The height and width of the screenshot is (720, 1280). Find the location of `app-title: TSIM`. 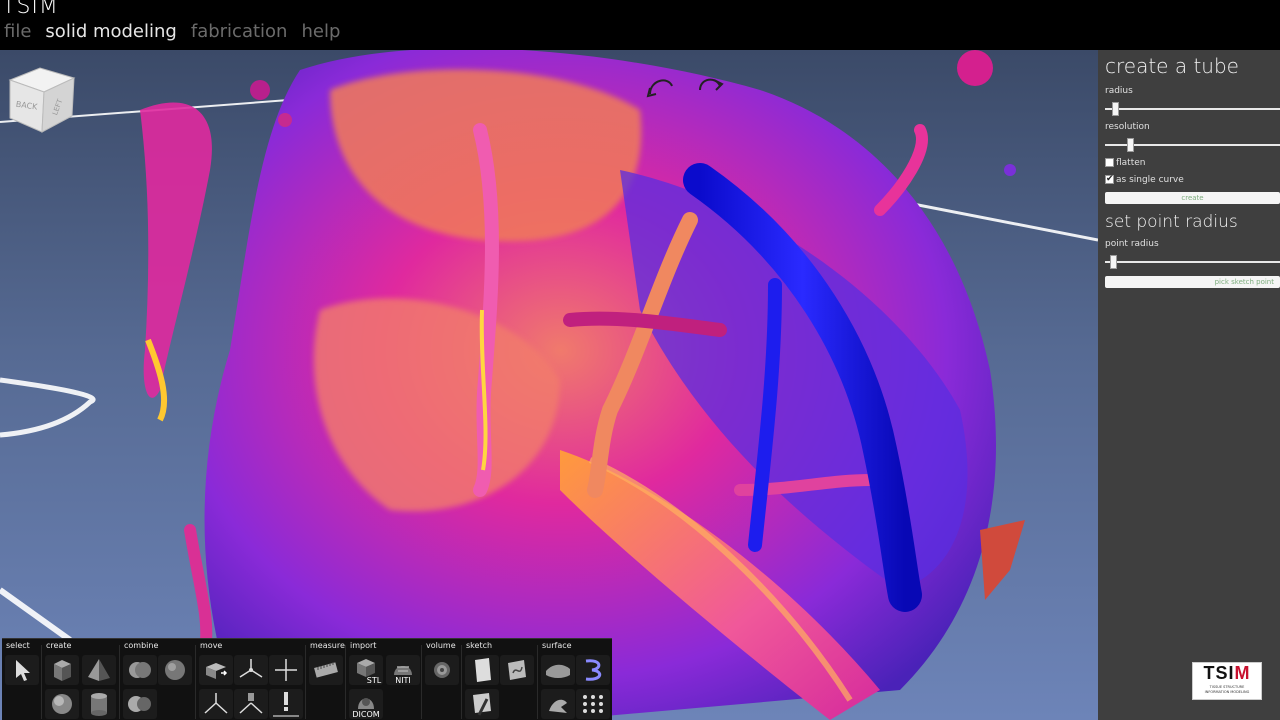

app-title: TSIM is located at coordinates (30, 9).